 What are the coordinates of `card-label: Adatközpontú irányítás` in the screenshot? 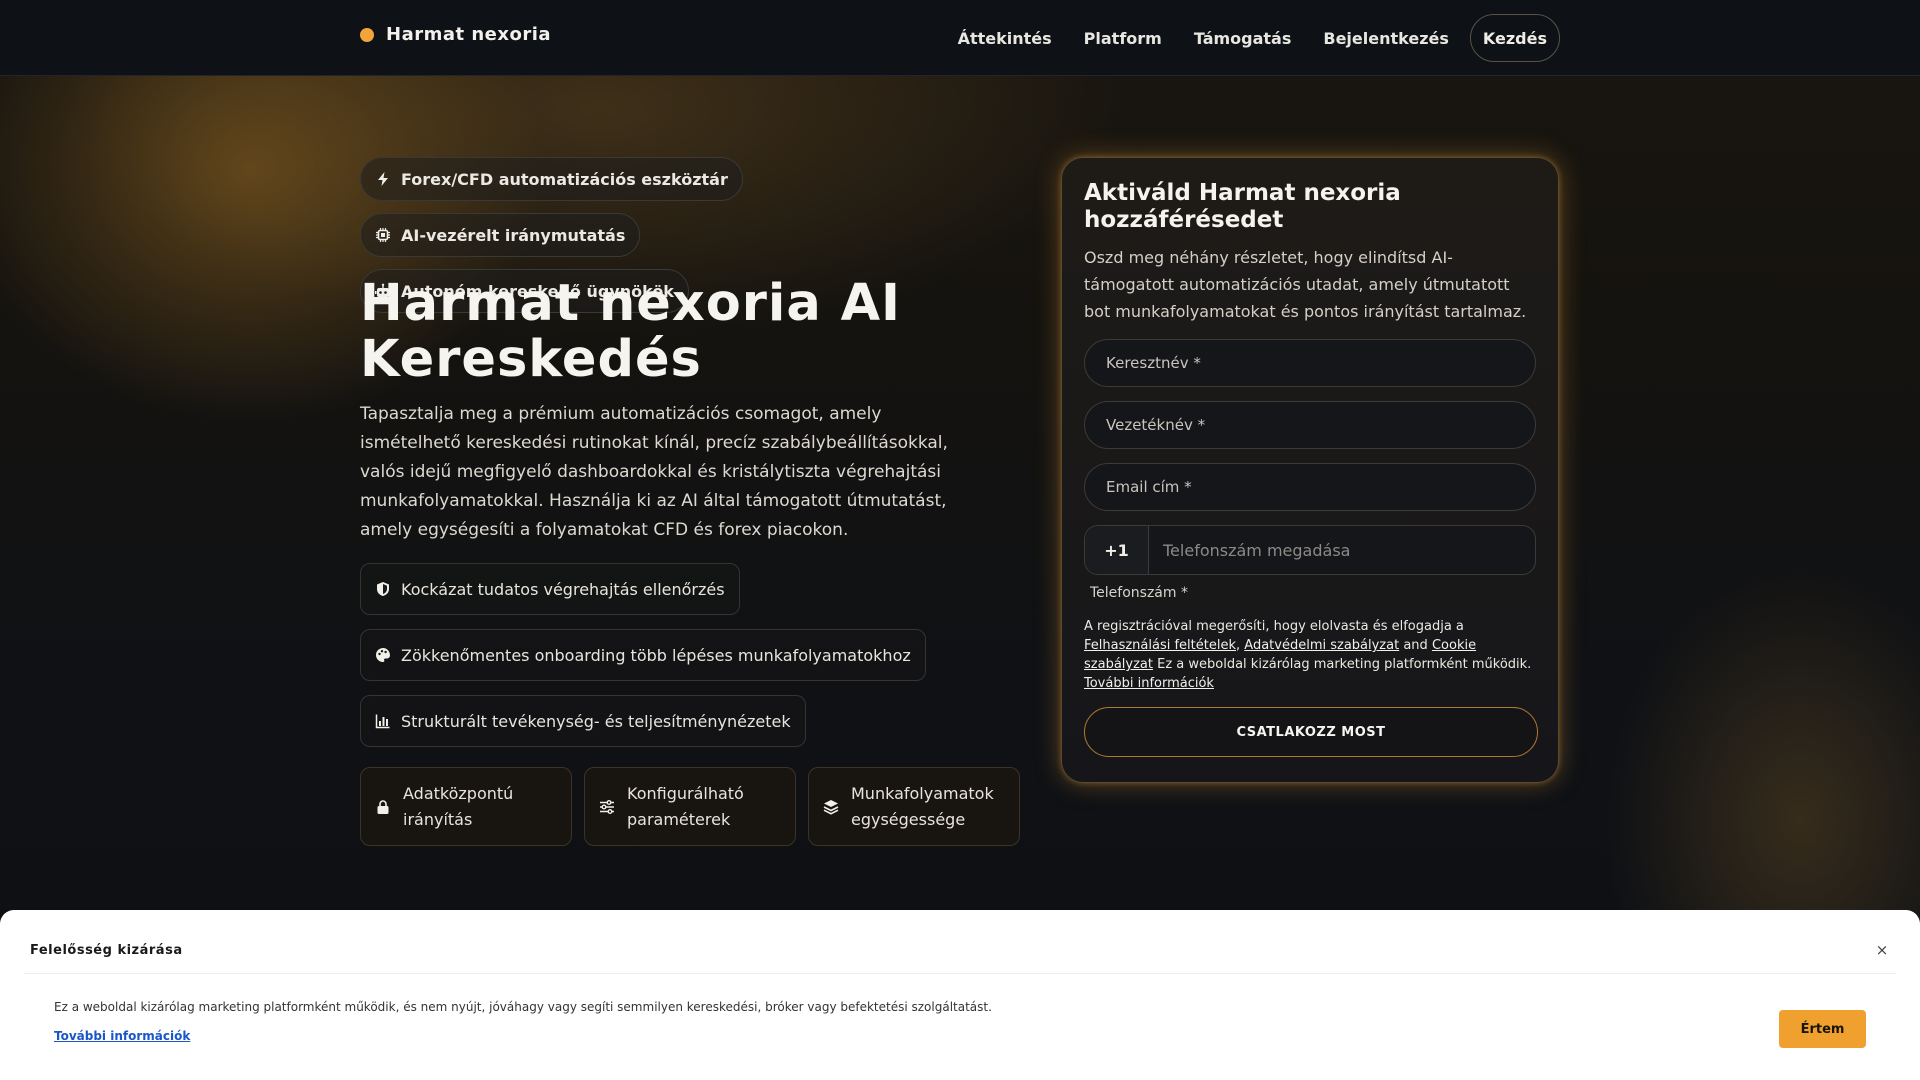 It's located at (458, 806).